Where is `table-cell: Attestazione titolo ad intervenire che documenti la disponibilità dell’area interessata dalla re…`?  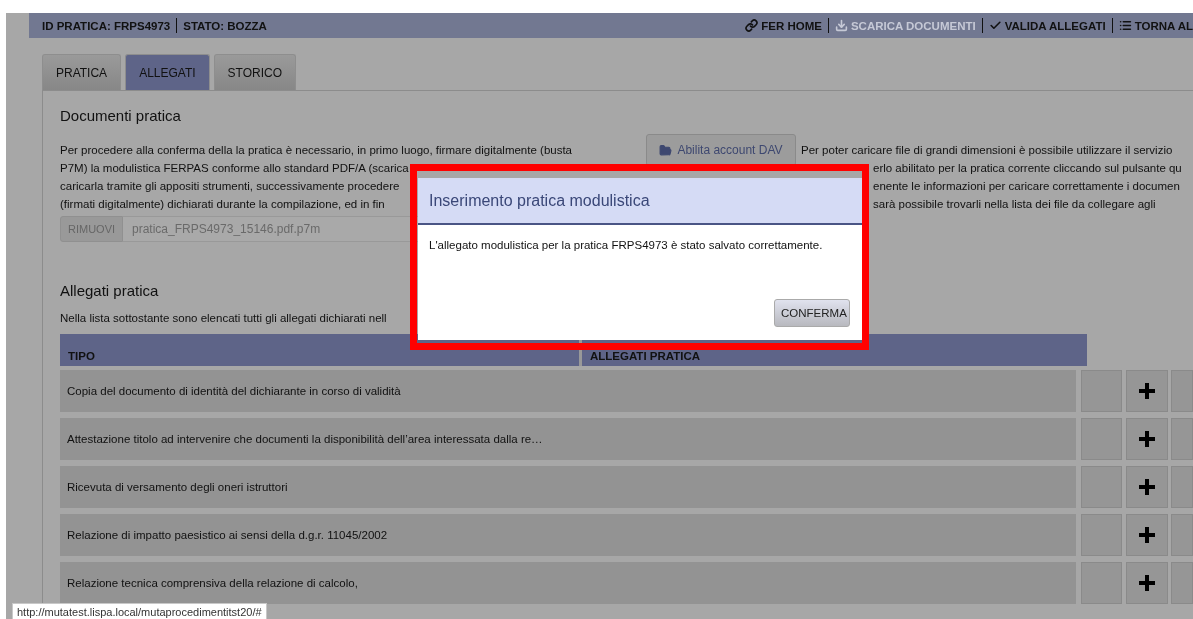
table-cell: Attestazione titolo ad intervenire che documenti la disponibilità dell’area interessata dalla re… is located at coordinates (568, 439).